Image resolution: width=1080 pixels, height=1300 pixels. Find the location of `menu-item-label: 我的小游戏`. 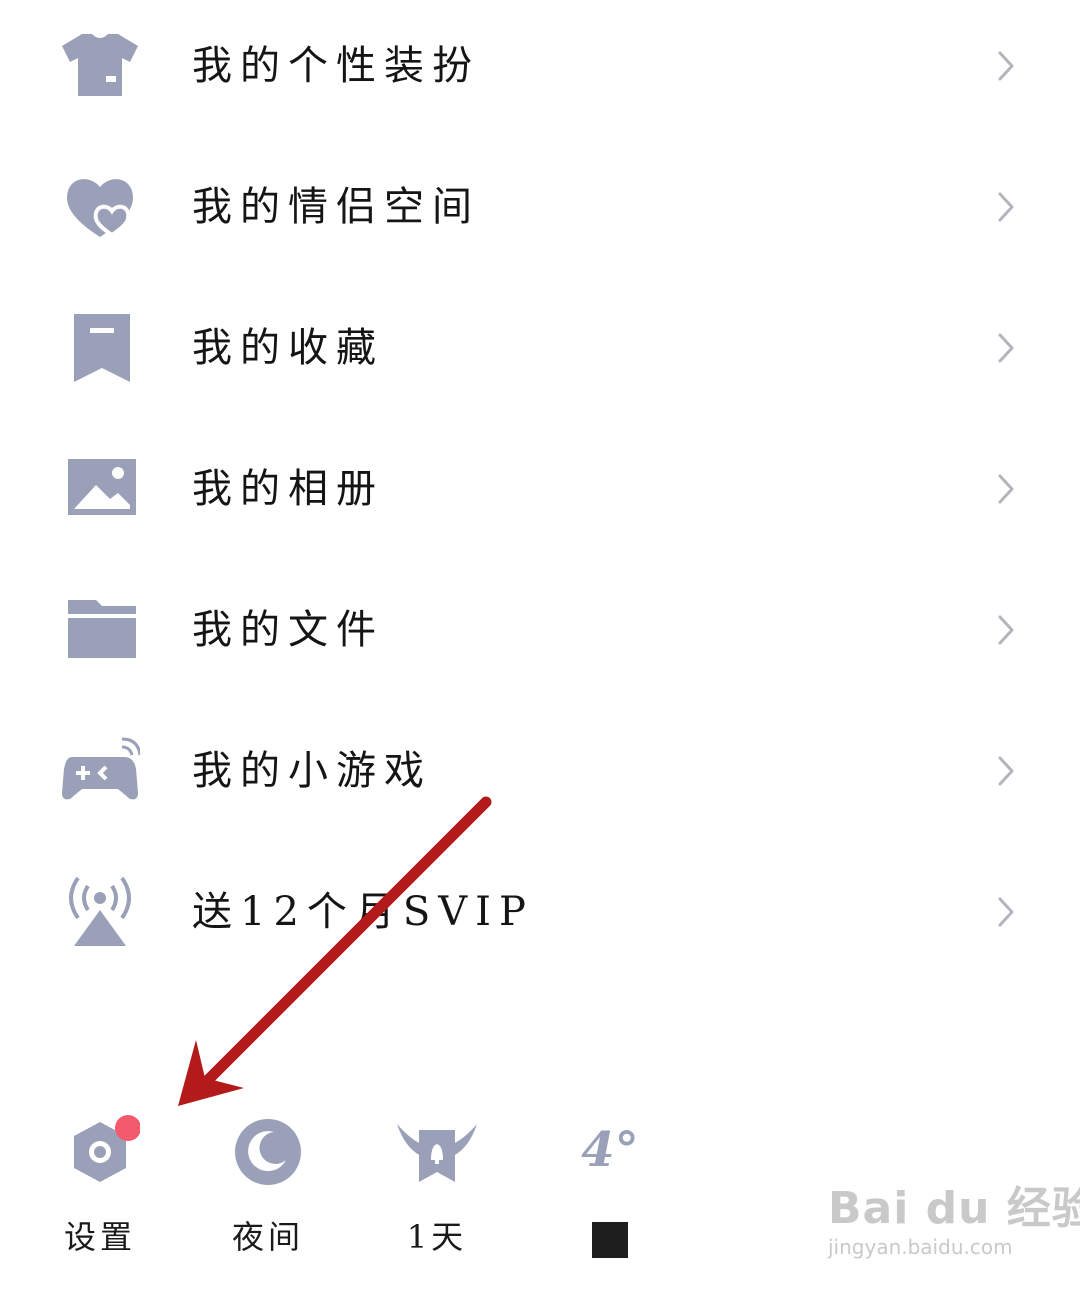

menu-item-label: 我的小游戏 is located at coordinates (312, 771).